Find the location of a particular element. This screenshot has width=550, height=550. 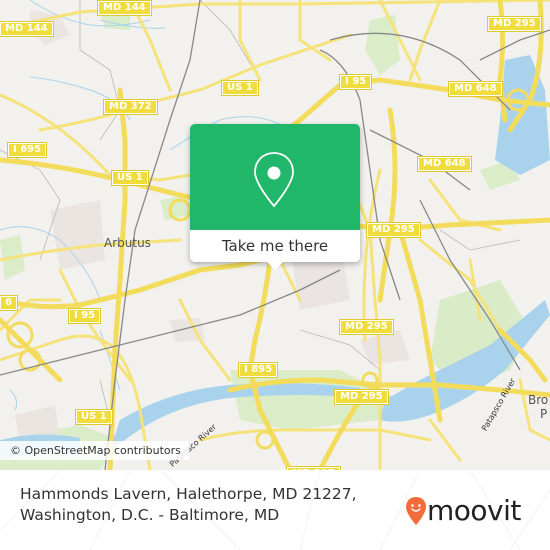

popup-pointer is located at coordinates (275, 266).